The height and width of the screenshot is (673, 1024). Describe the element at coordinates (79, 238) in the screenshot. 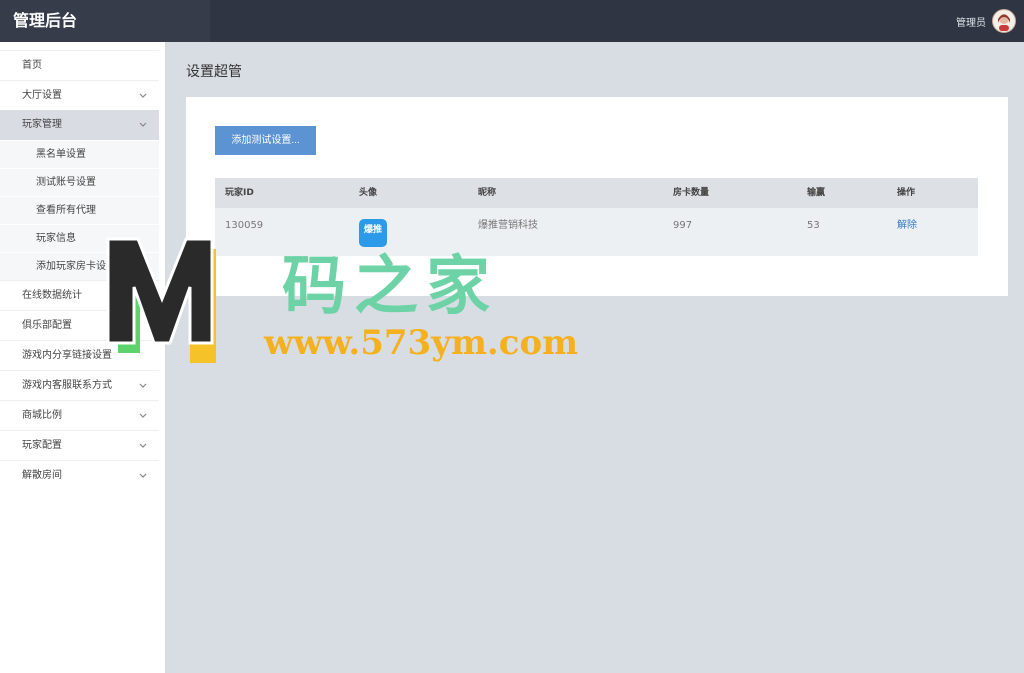

I see `sidebar-subitem-player-info: 玩家信息` at that location.